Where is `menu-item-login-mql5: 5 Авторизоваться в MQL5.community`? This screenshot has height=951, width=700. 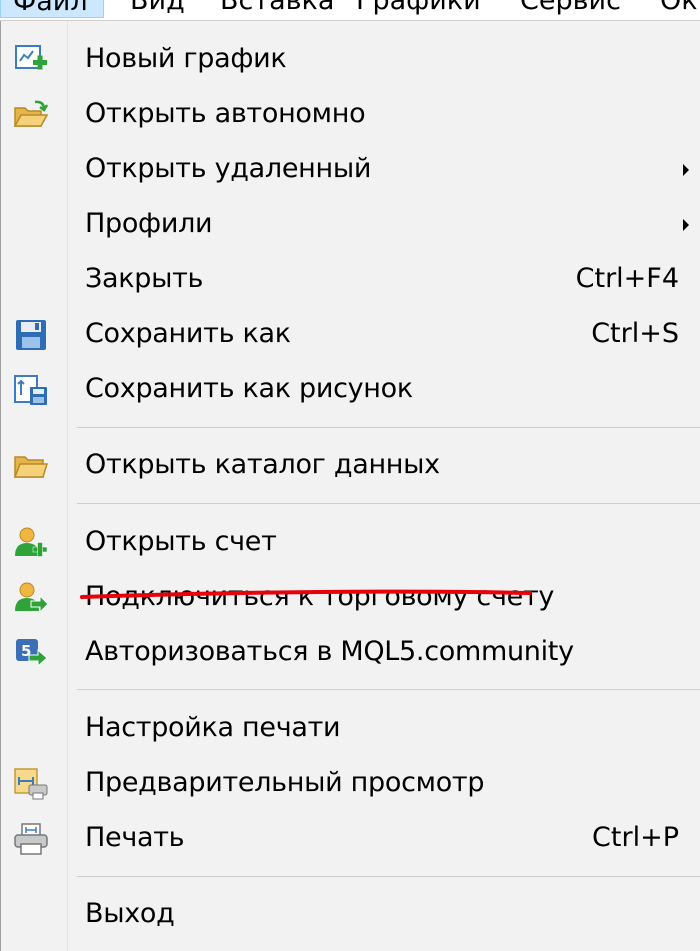 menu-item-login-mql5: 5 Авторизоваться в MQL5.community is located at coordinates (350, 653).